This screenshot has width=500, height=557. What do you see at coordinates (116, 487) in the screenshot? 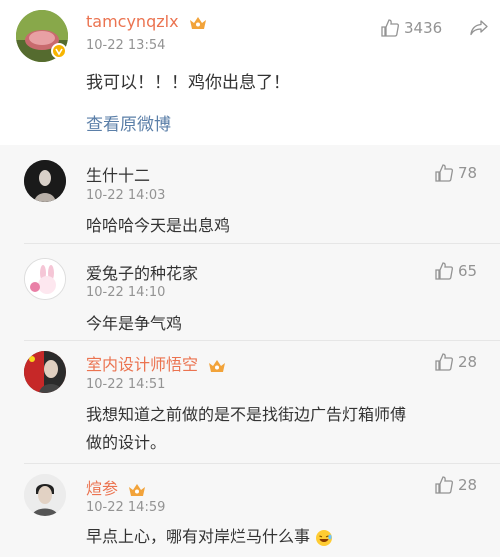
I see `reply-username: 煊参` at bounding box center [116, 487].